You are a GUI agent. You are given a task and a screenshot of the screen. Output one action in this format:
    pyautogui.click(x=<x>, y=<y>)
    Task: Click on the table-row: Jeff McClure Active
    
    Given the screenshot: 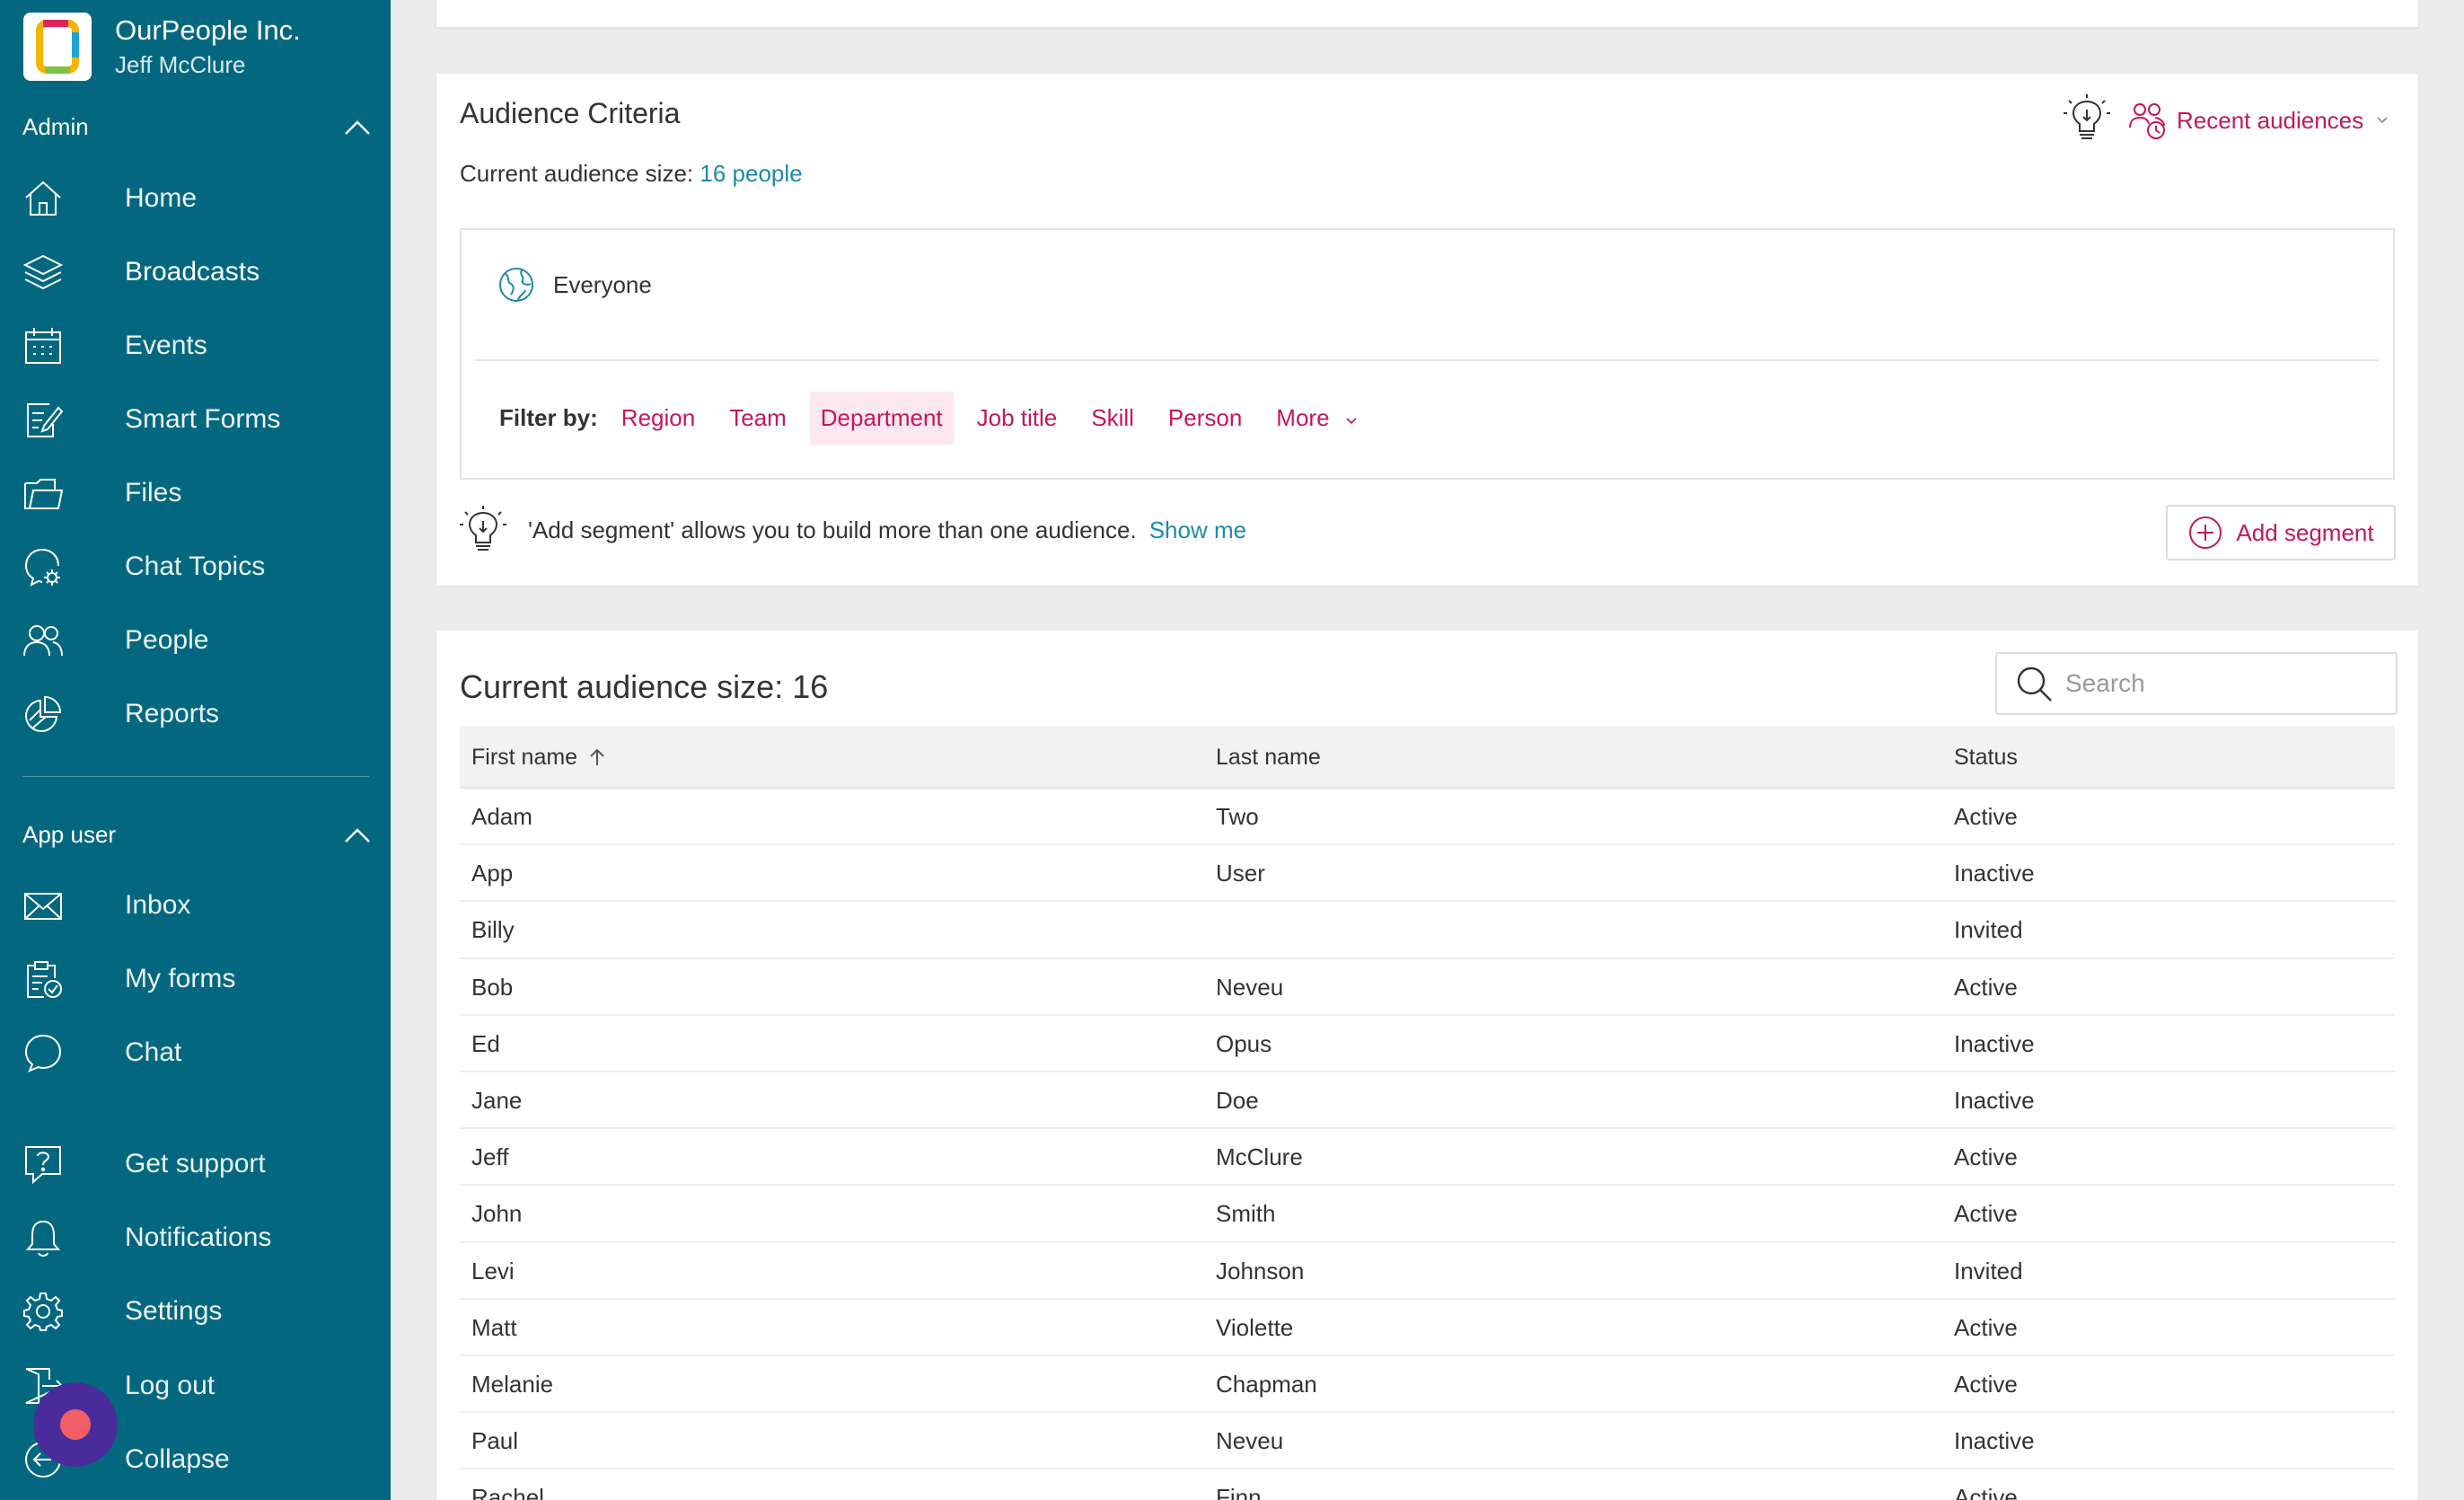 What is the action you would take?
    pyautogui.click(x=1427, y=1158)
    